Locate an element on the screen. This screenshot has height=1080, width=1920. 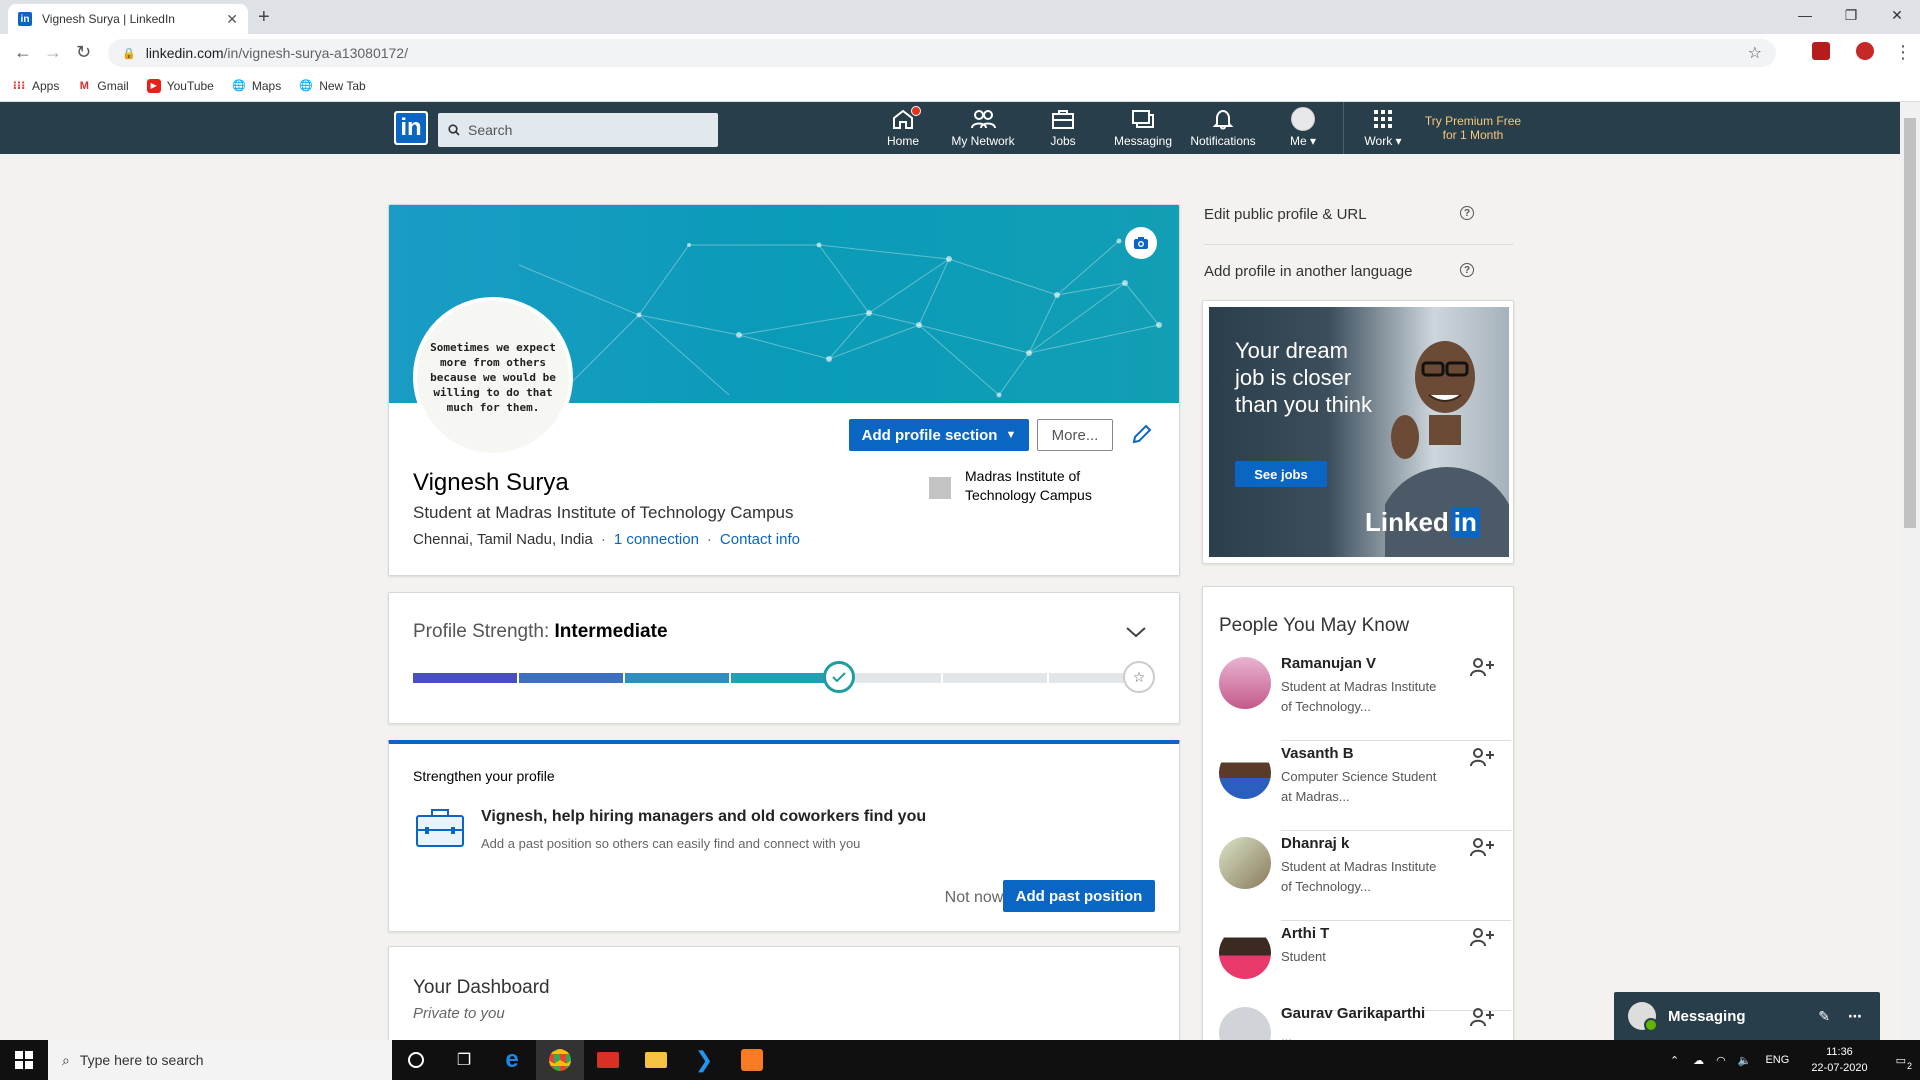
nav-home: Home is located at coordinates (903, 129).